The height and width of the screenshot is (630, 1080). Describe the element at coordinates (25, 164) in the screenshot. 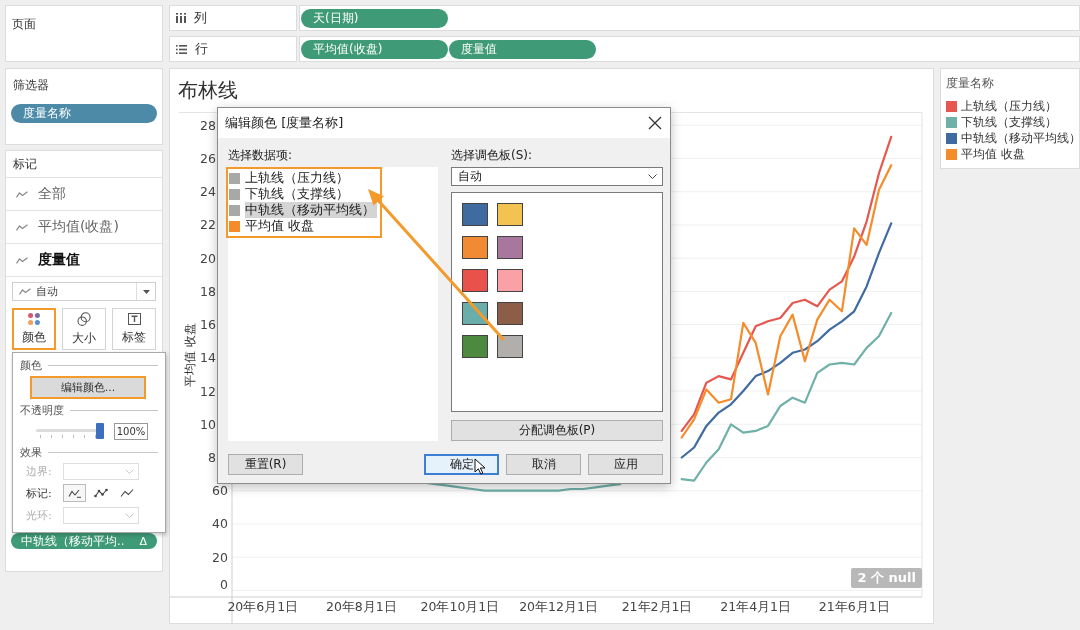

I see `panel-title: 标记` at that location.